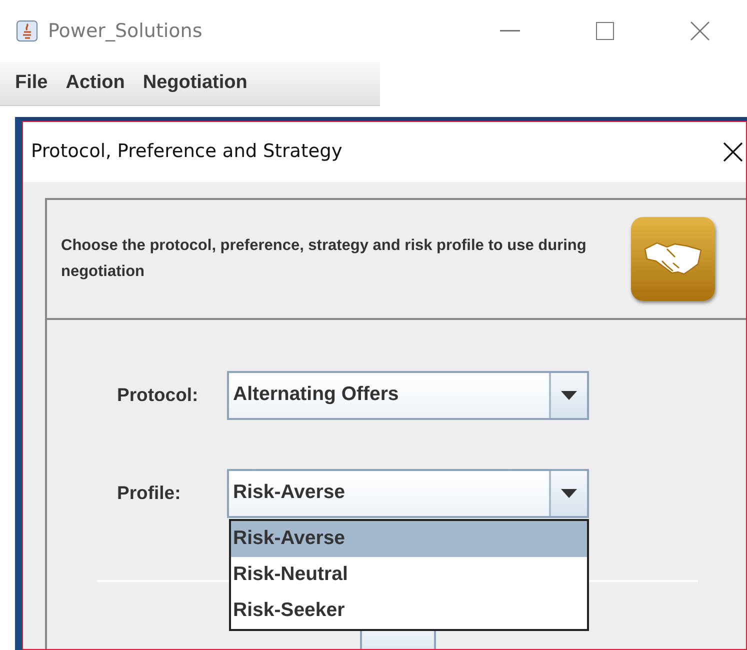 Image resolution: width=747 pixels, height=650 pixels. Describe the element at coordinates (409, 611) in the screenshot. I see `dropdown-option: Risk-Seeker` at that location.